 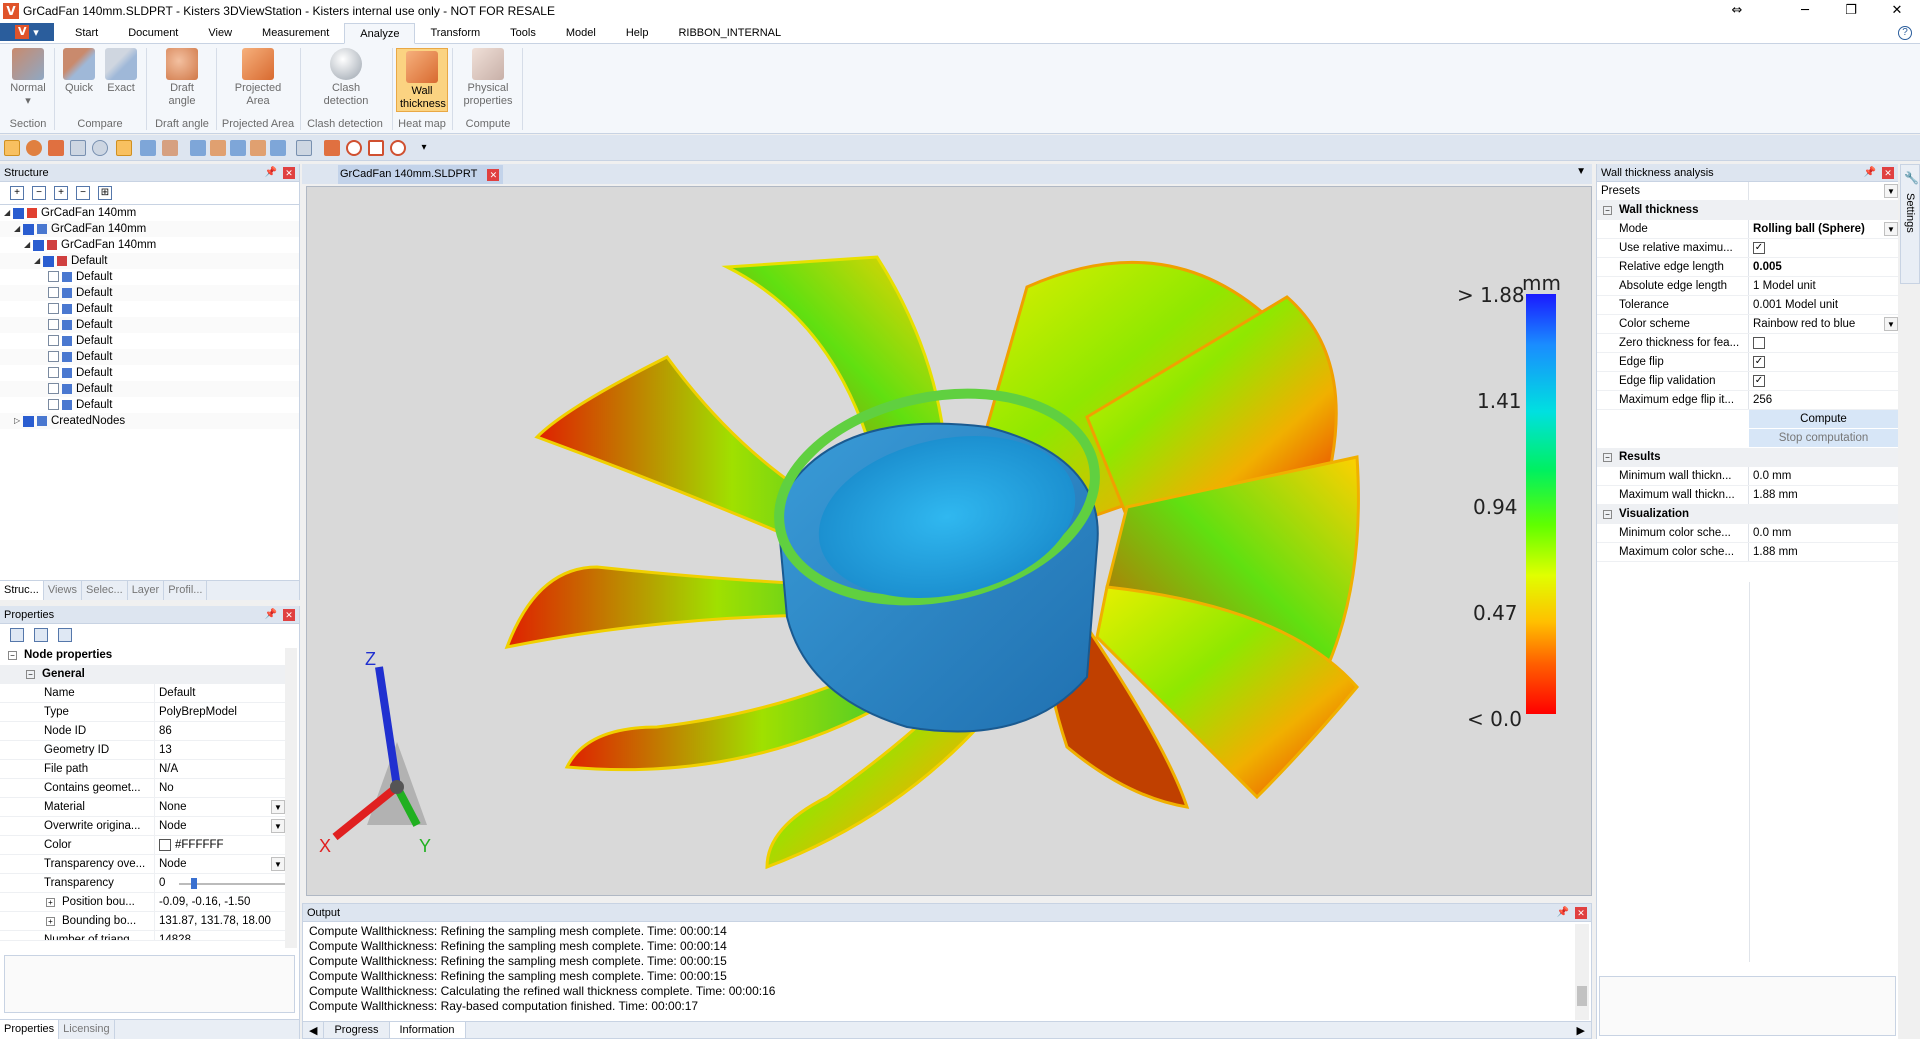 What do you see at coordinates (65, 635) in the screenshot?
I see `filter-icon` at bounding box center [65, 635].